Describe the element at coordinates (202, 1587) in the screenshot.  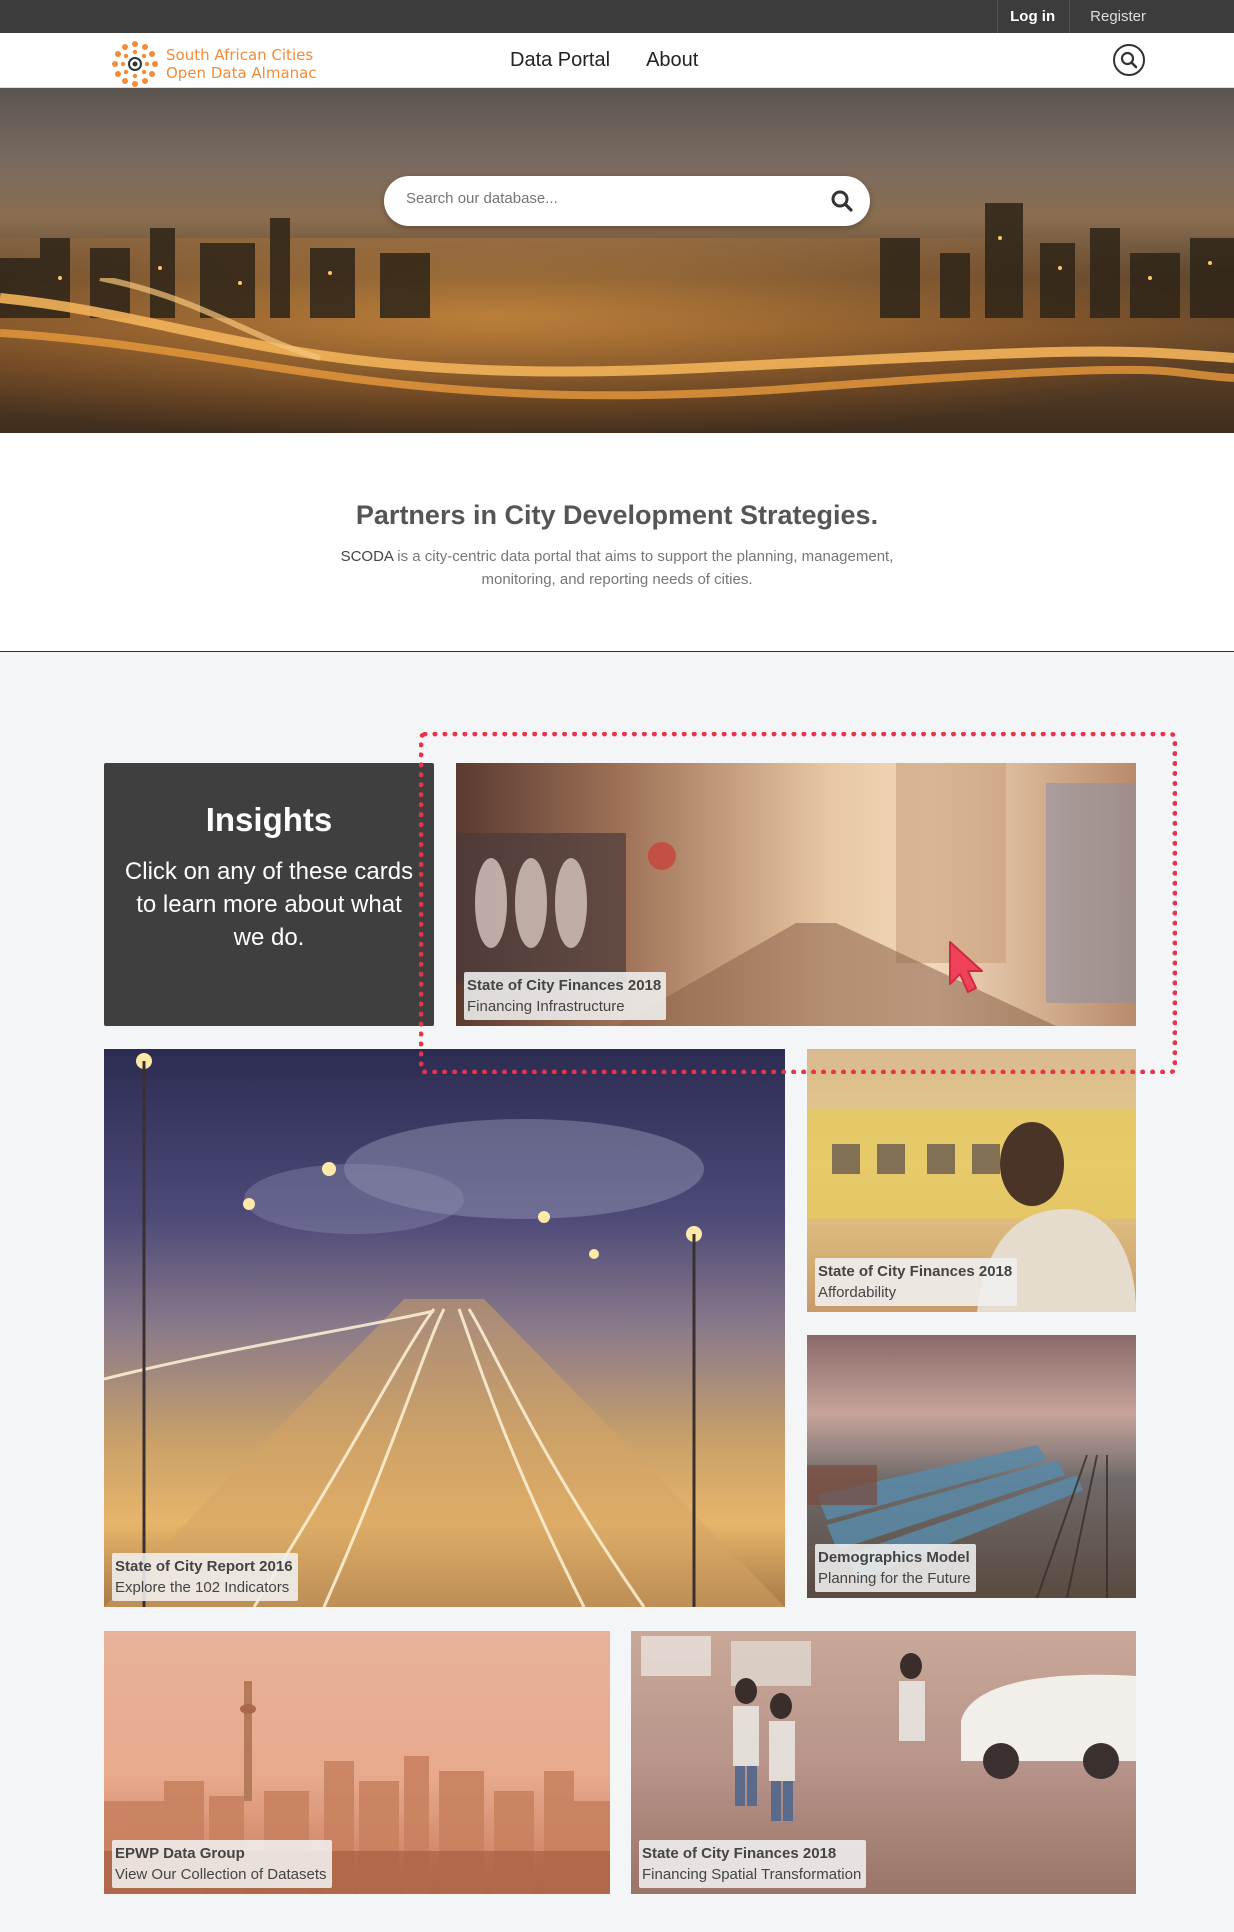
I see `card-subtitle: Explore the 102 Indicators` at that location.